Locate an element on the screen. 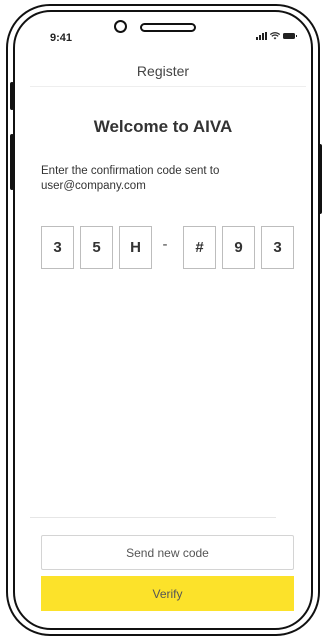 The height and width of the screenshot is (641, 326). code-digit-2: 5 is located at coordinates (96, 247).